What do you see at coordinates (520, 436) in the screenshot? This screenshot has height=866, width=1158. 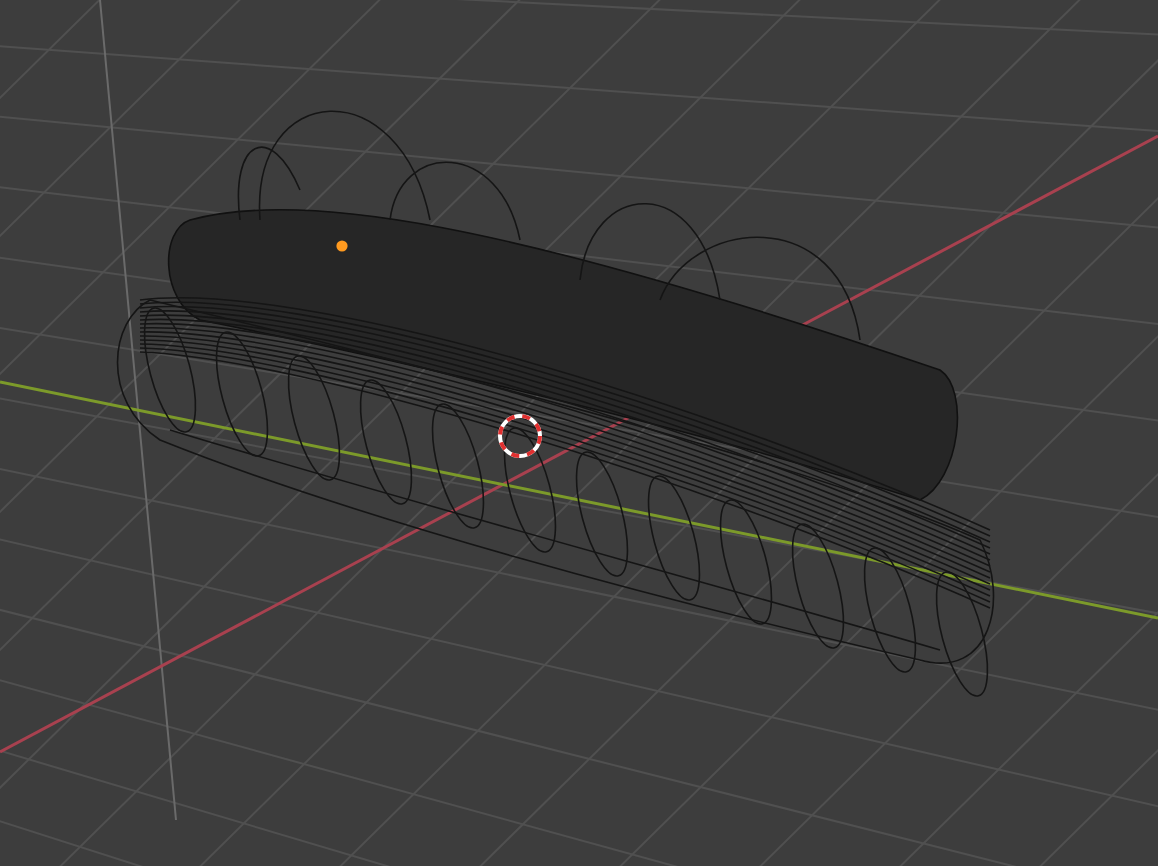 I see `3d-cursor-icon` at bounding box center [520, 436].